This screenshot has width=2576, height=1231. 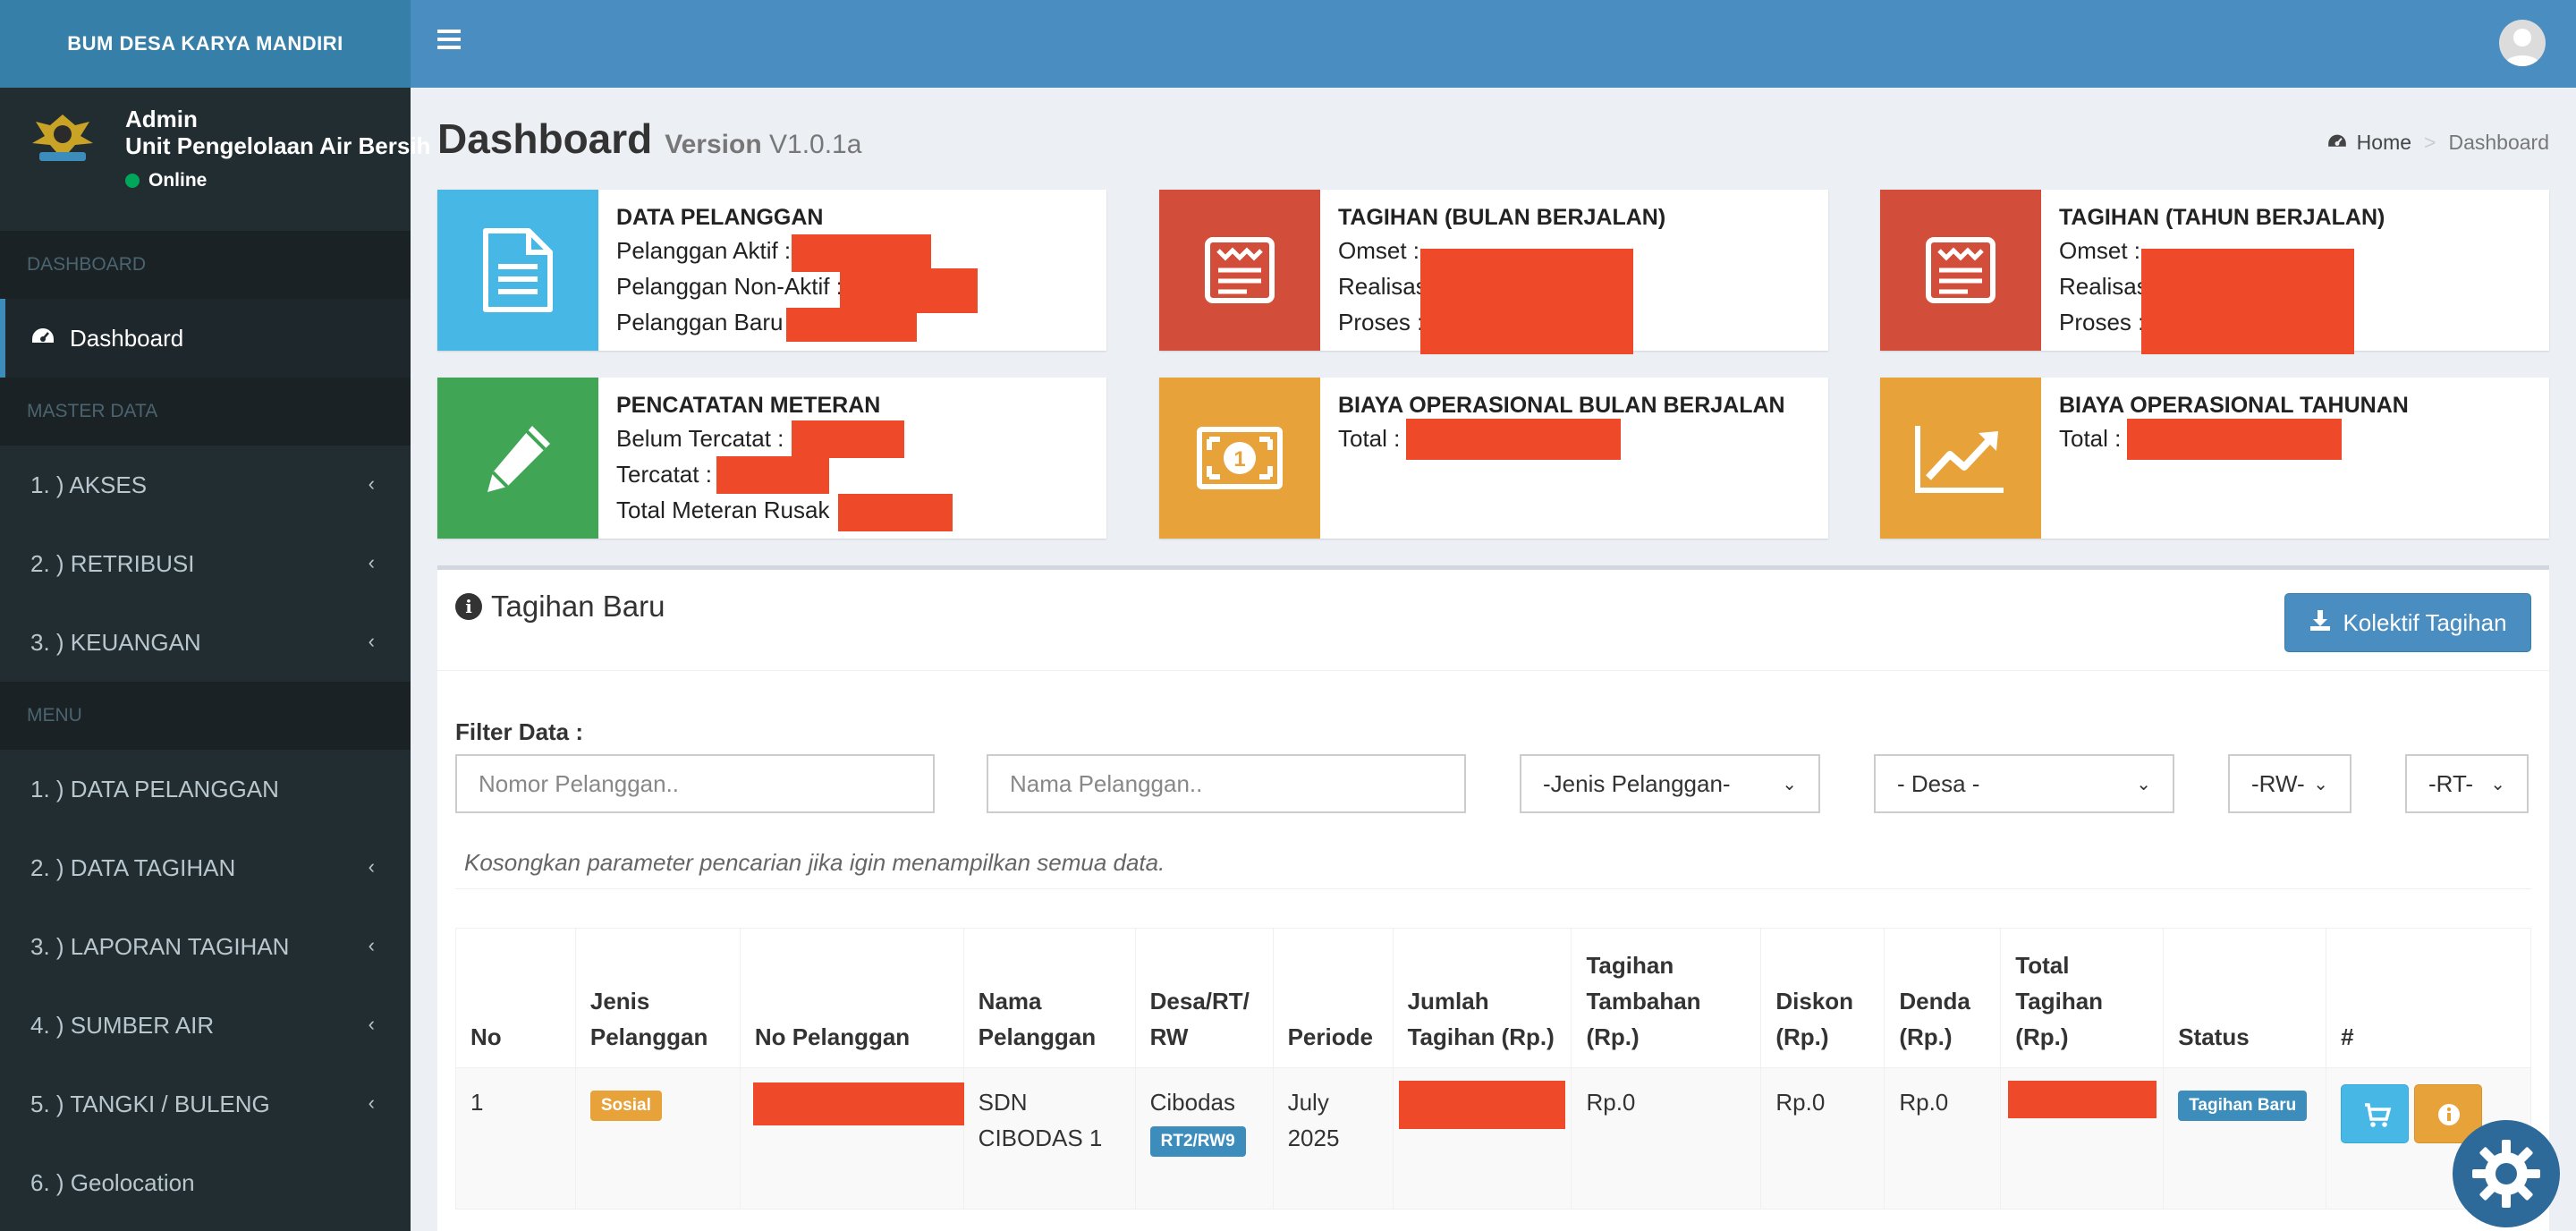 What do you see at coordinates (2384, 143) in the screenshot?
I see `breadcrumb-home-link: Home` at bounding box center [2384, 143].